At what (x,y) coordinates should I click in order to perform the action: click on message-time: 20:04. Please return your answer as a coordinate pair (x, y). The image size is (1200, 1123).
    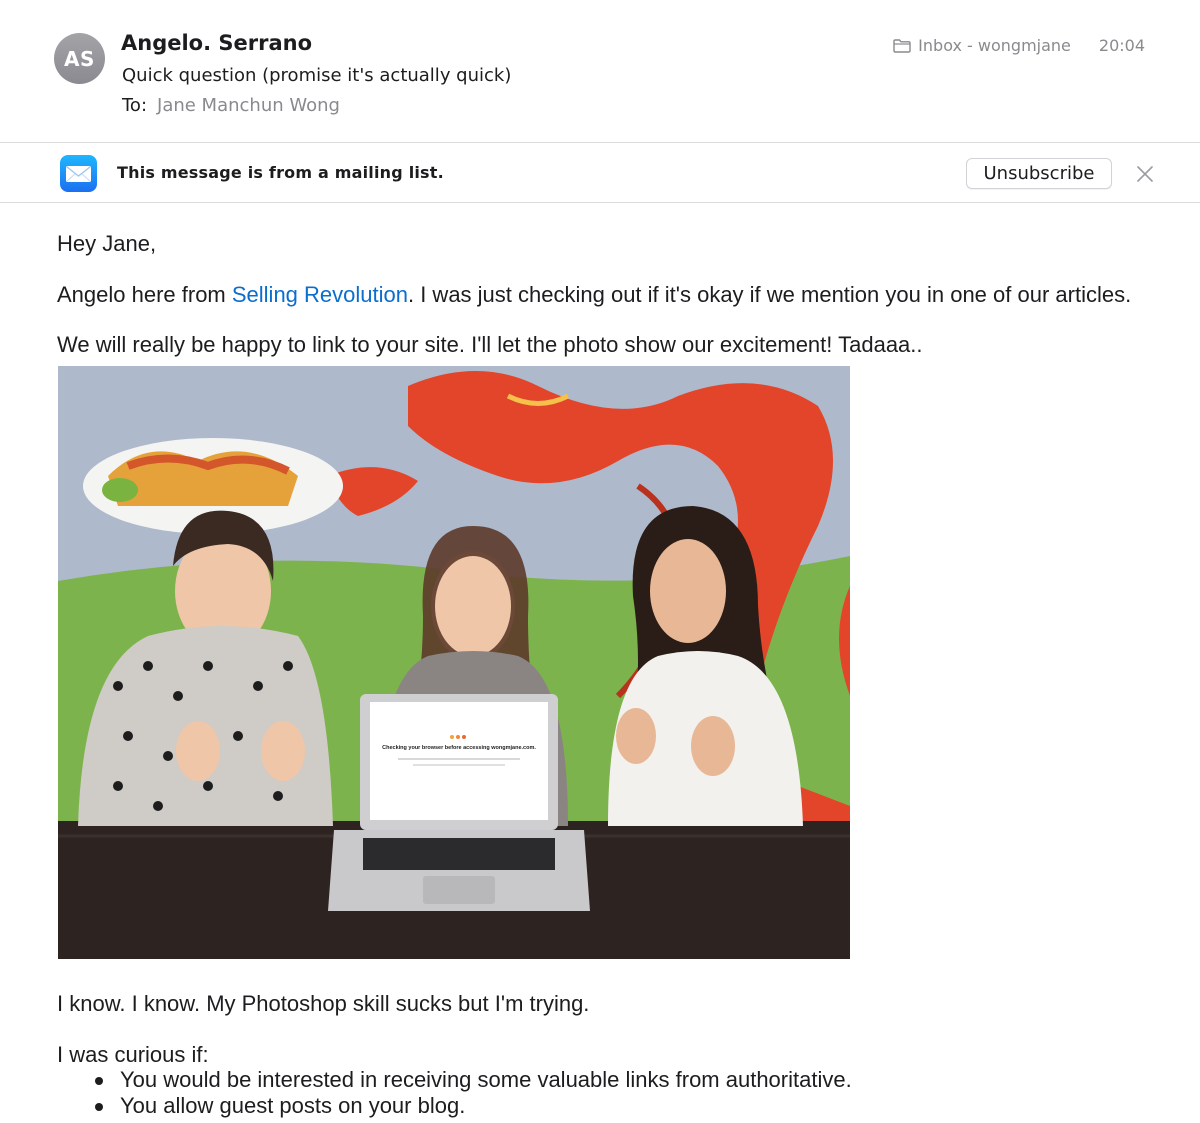
    Looking at the image, I should click on (1121, 45).